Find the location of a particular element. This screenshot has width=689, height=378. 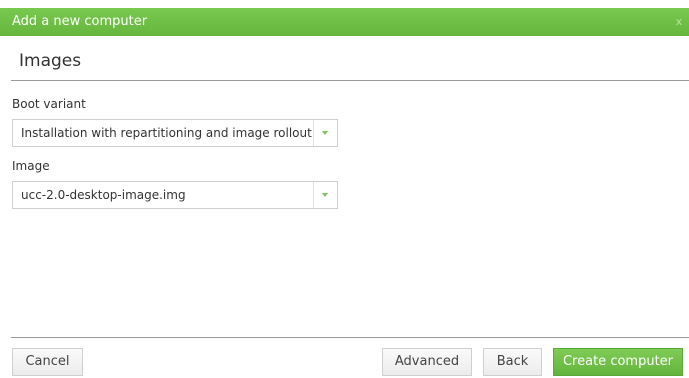

image-select: ucc-2.0-desktop-image.img is located at coordinates (175, 195).